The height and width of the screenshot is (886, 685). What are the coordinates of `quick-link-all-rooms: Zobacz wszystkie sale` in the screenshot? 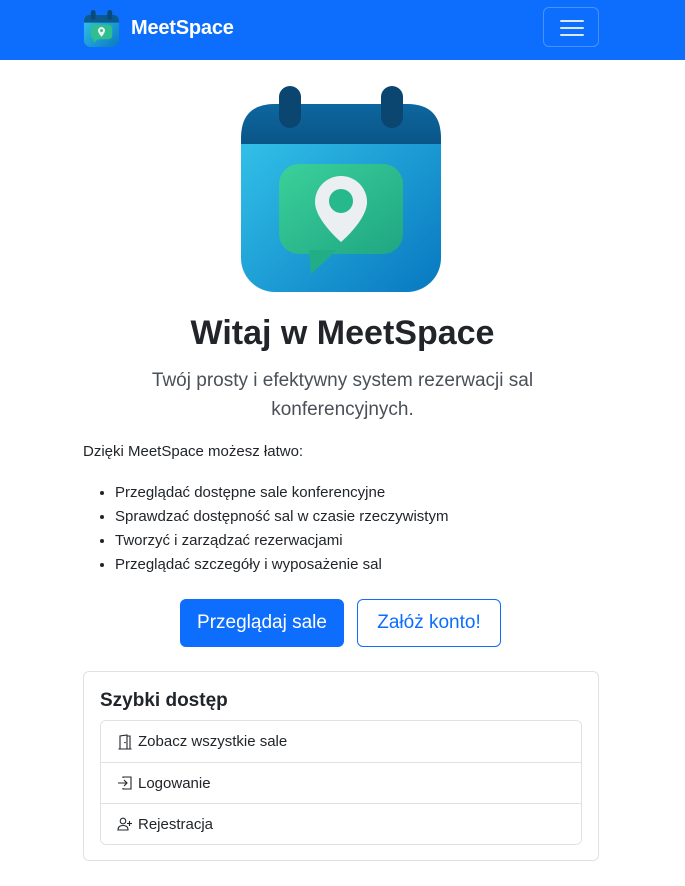 It's located at (341, 741).